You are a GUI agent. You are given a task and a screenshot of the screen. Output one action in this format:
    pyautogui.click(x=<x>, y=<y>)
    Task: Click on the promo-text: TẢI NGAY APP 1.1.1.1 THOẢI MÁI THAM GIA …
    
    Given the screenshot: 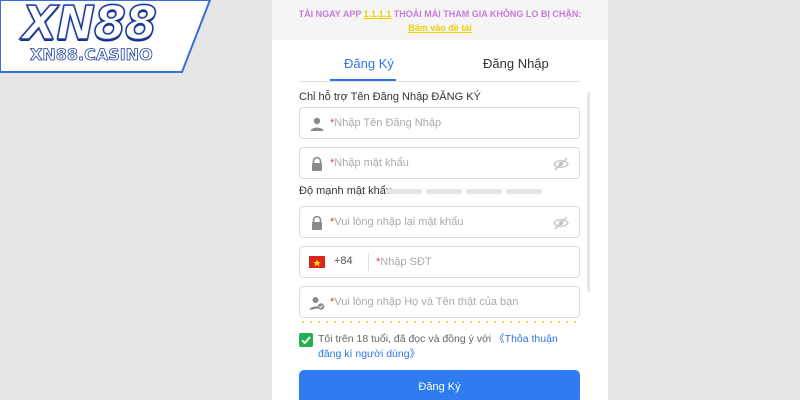 What is the action you would take?
    pyautogui.click(x=440, y=14)
    